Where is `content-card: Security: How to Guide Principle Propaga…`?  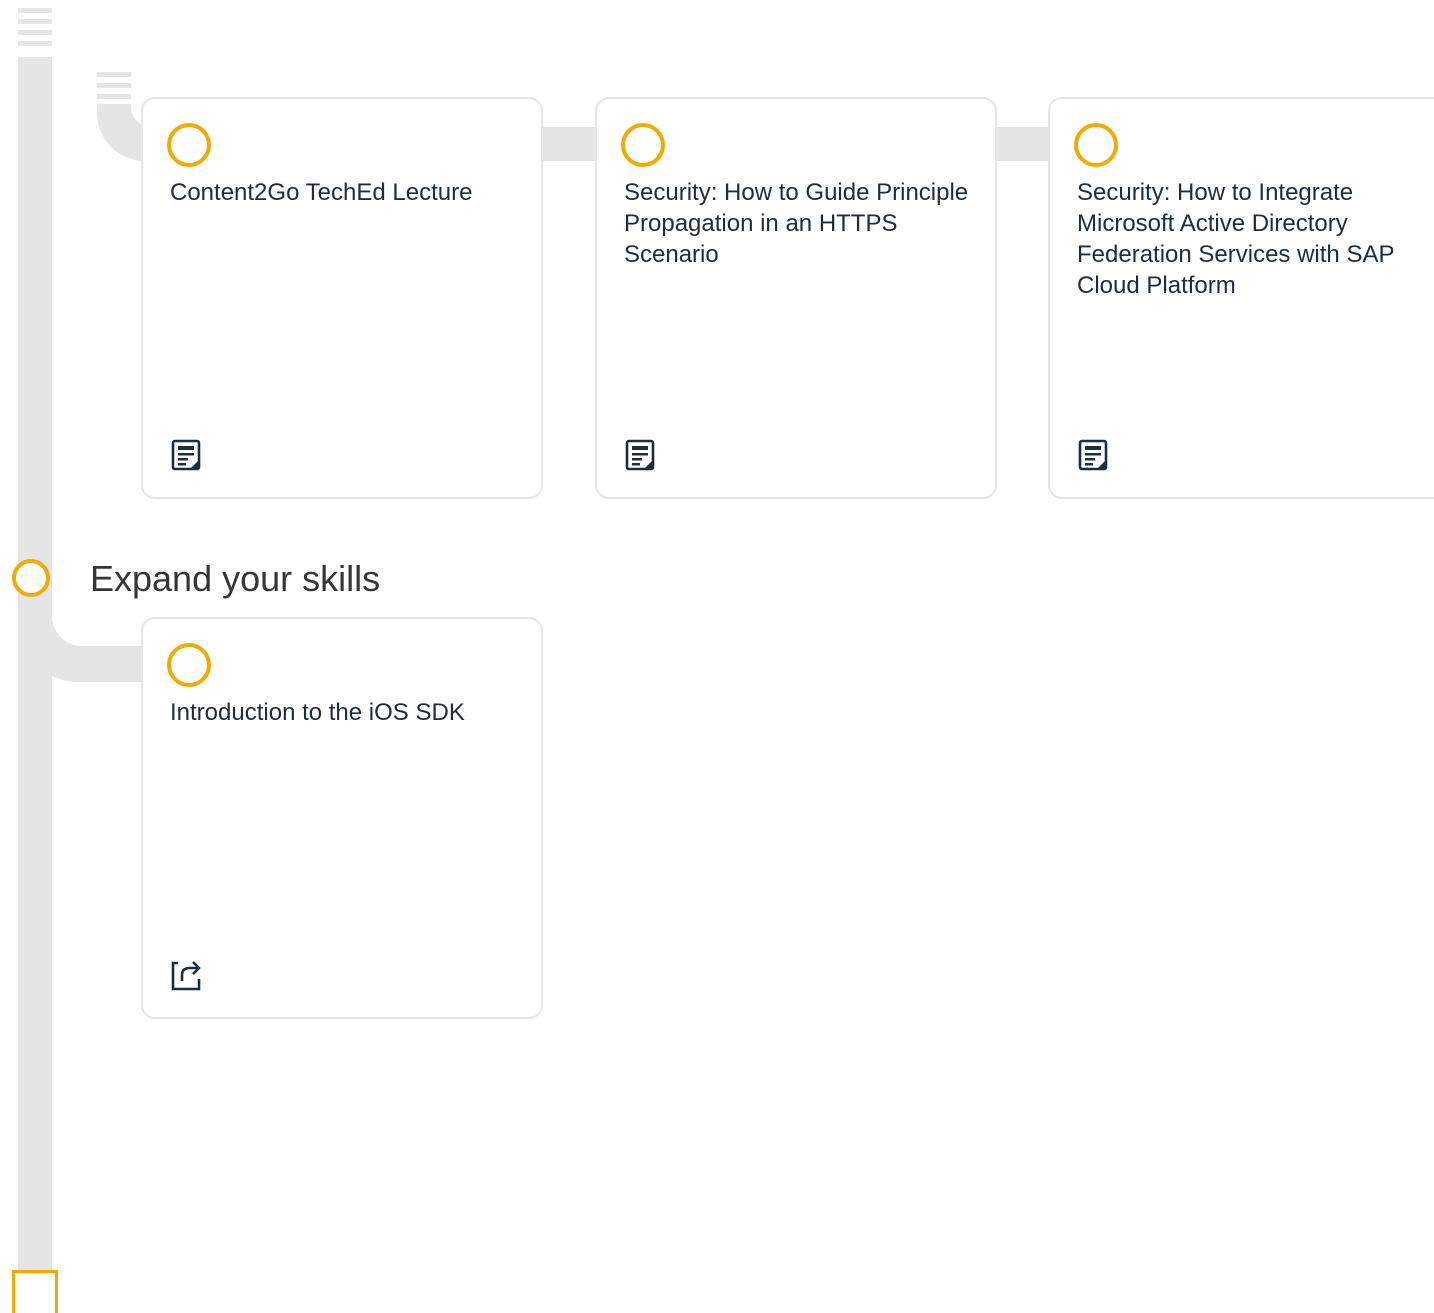
content-card: Security: How to Guide Principle Propaga… is located at coordinates (796, 298).